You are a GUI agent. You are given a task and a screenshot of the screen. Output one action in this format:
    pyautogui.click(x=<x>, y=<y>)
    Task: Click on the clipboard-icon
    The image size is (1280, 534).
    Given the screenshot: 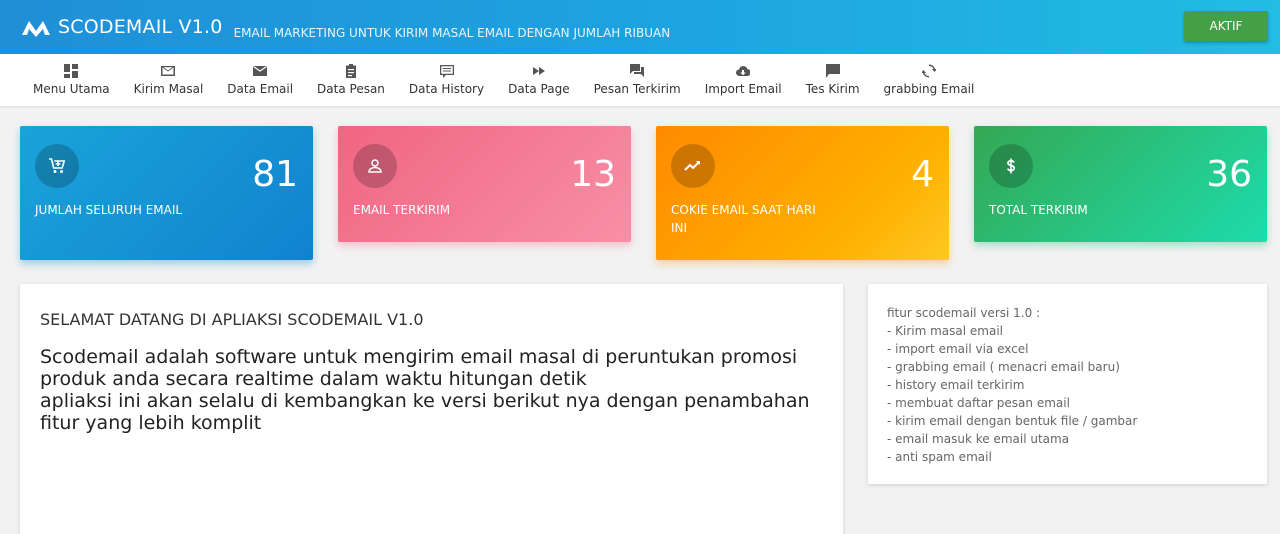 What is the action you would take?
    pyautogui.click(x=351, y=71)
    